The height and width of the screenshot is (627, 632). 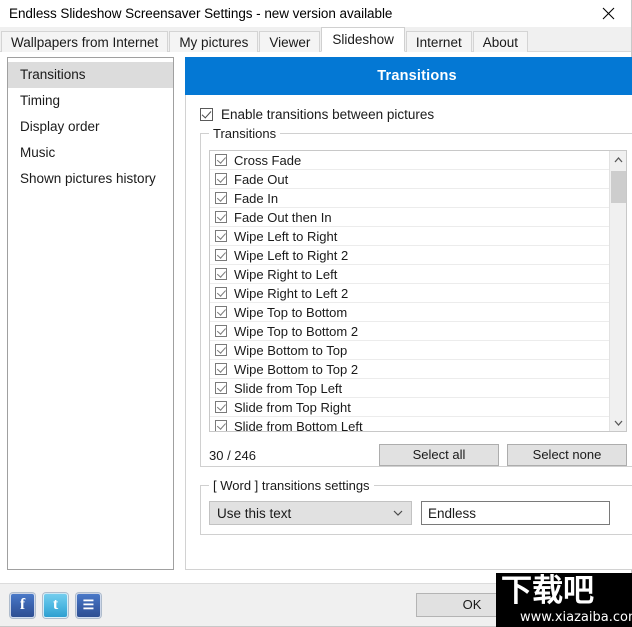 I want to click on close-icon, so click(x=608, y=13).